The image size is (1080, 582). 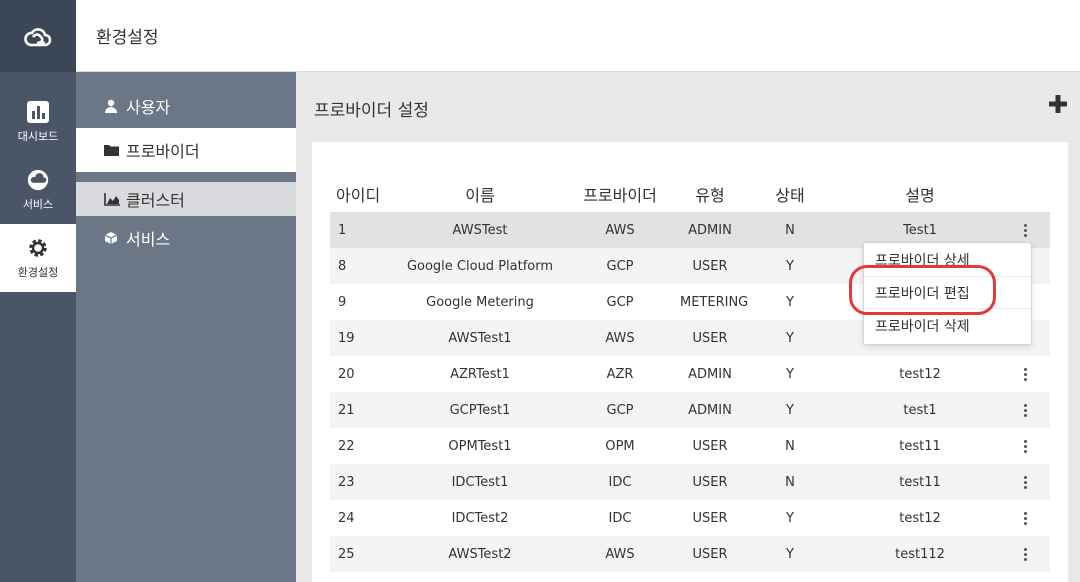 I want to click on cell-id: 8, so click(x=342, y=266).